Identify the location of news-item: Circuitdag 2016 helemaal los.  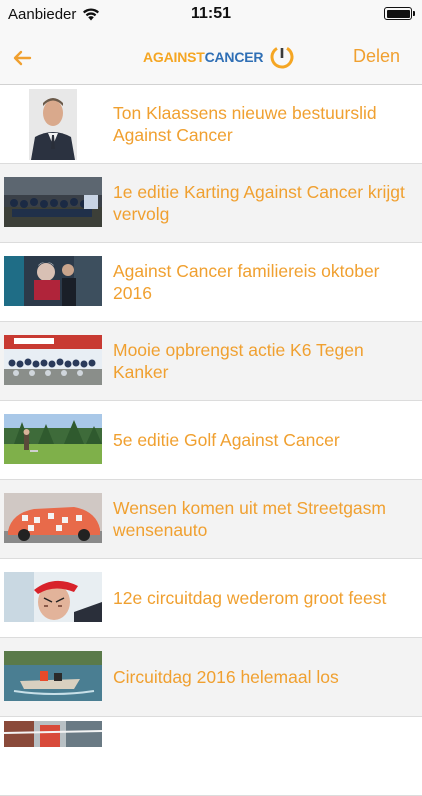
(211, 677).